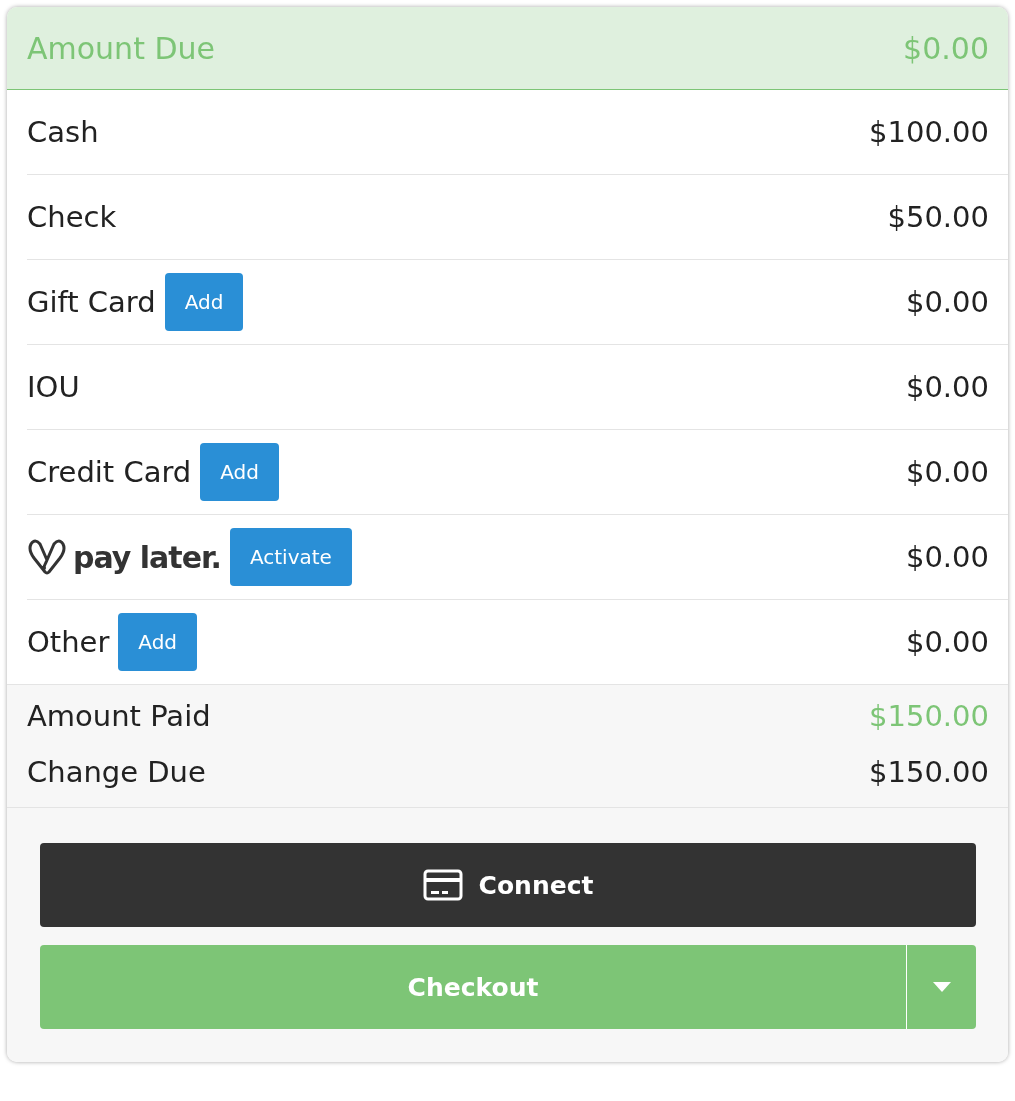 The width and height of the screenshot is (1015, 1101). What do you see at coordinates (938, 217) in the screenshot?
I see `payment-amount: $50.00` at bounding box center [938, 217].